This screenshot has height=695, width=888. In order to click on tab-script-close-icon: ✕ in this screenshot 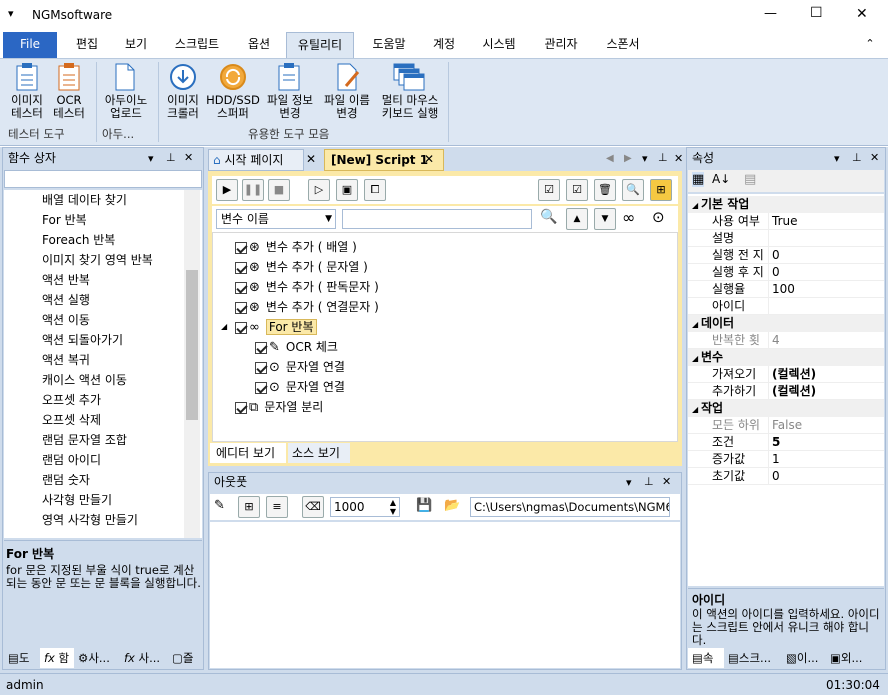, I will do `click(429, 159)`.